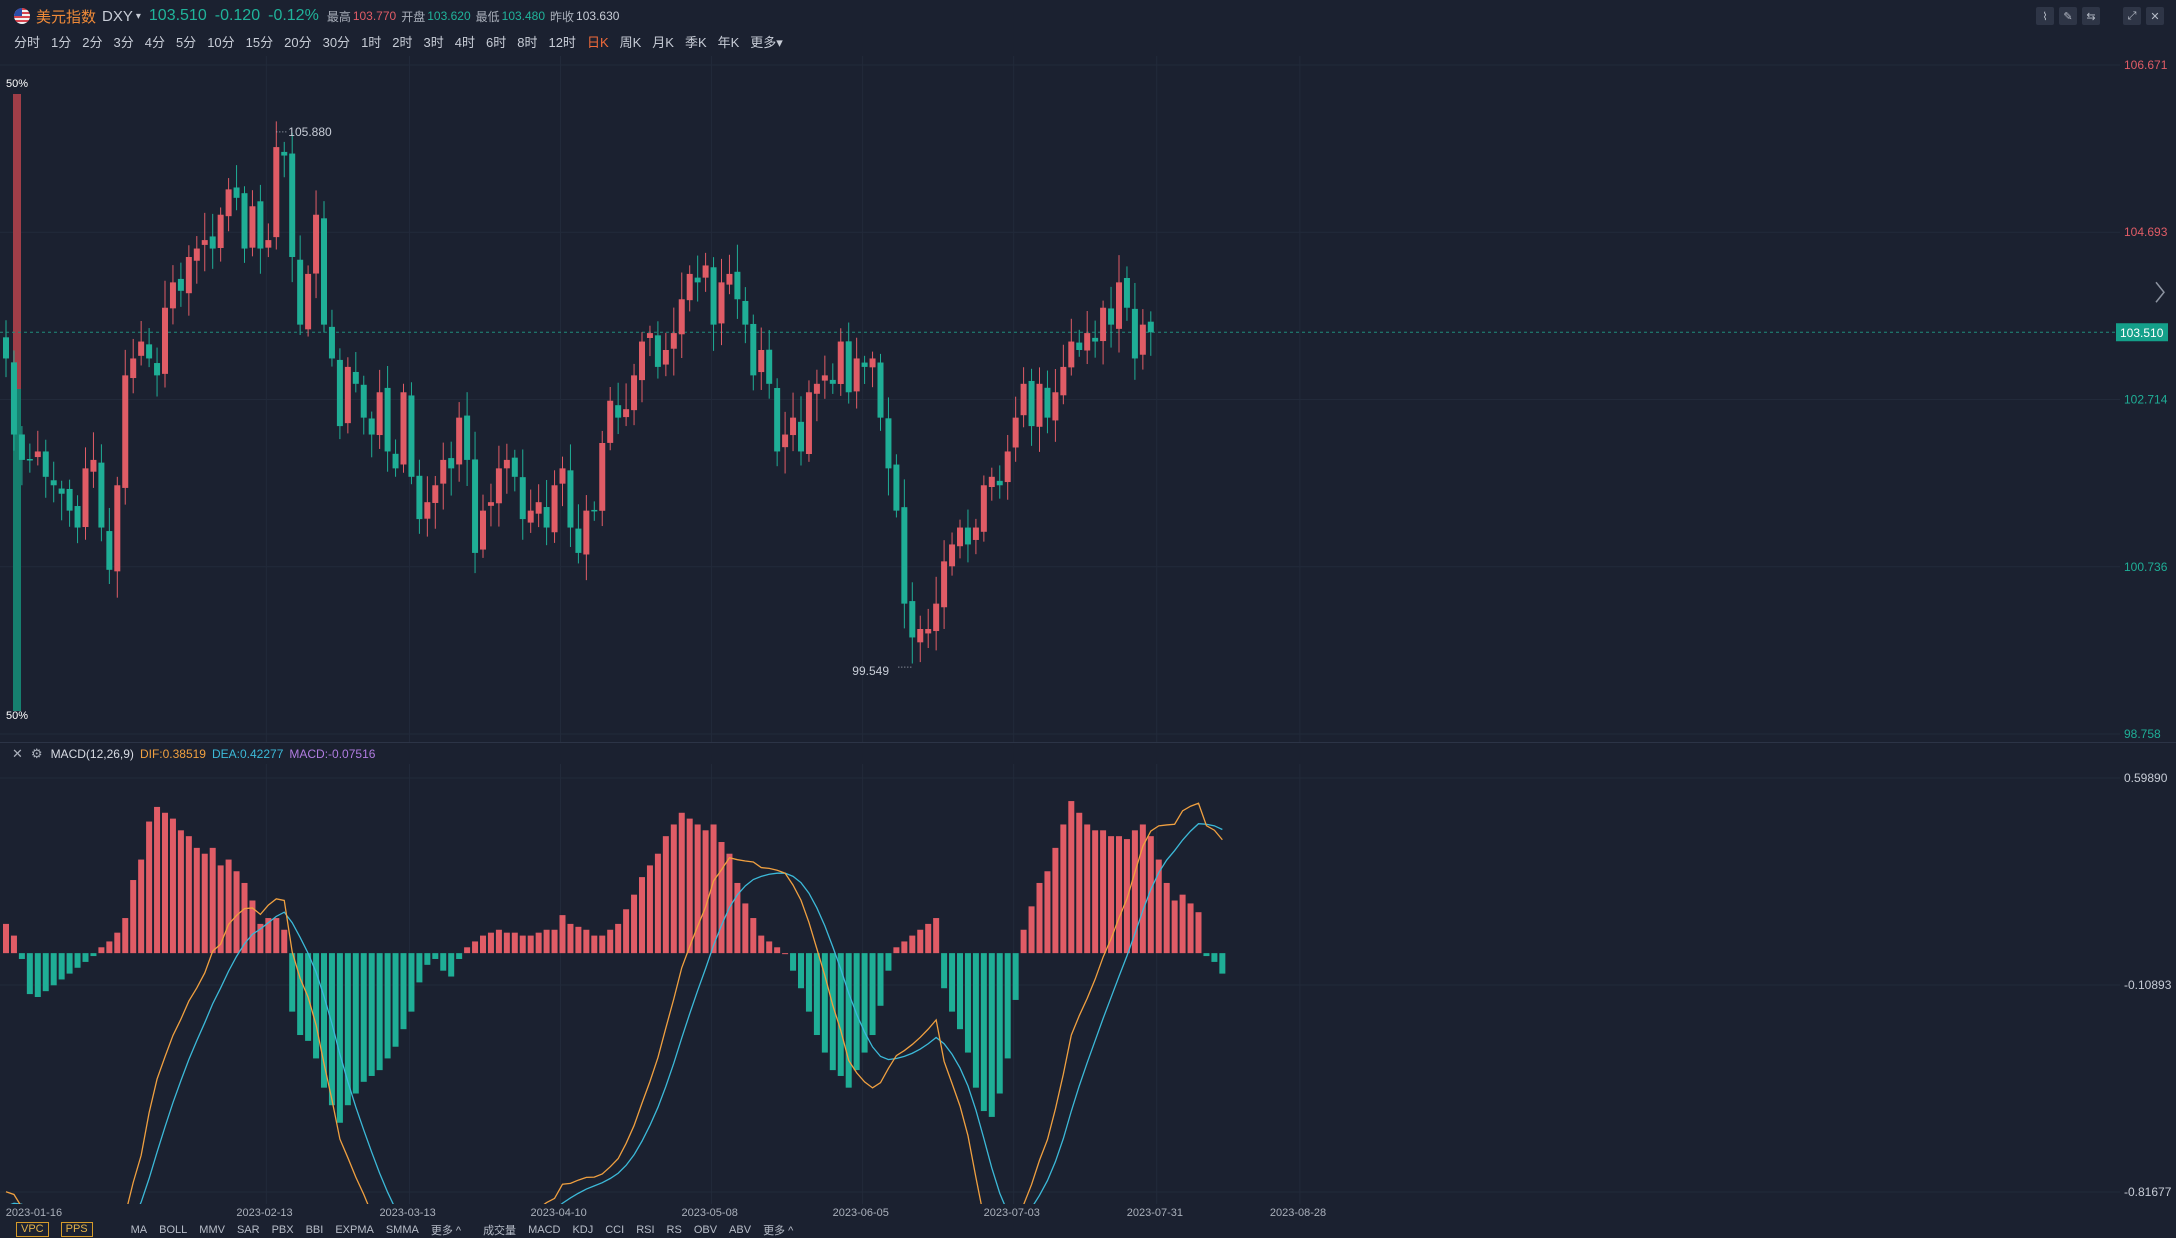 This screenshot has width=2176, height=1238. I want to click on tag-vpc: VPC, so click(32, 1229).